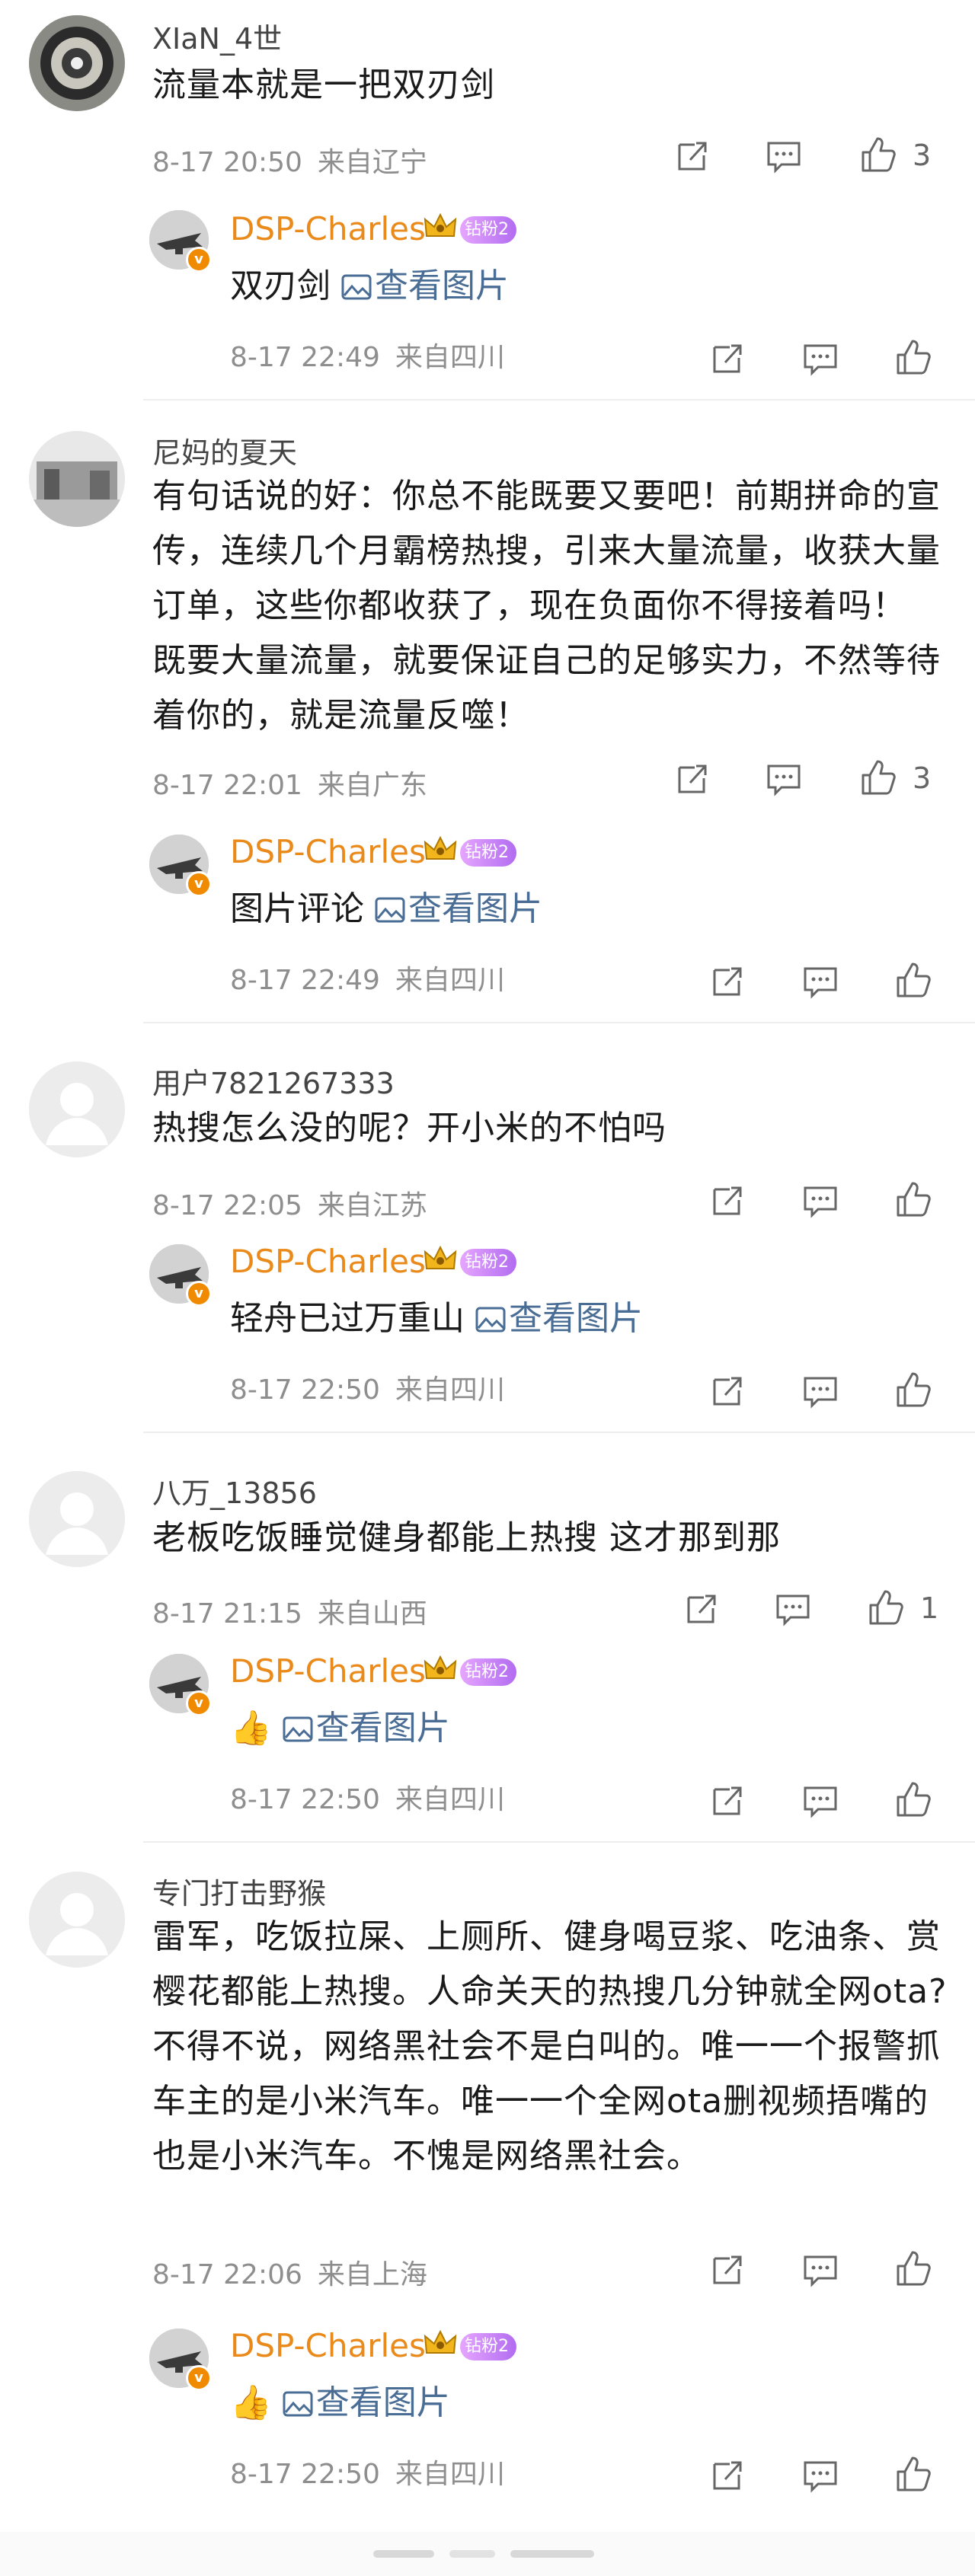  Describe the element at coordinates (372, 162) in the screenshot. I see `comment-location: 来自辽宁` at that location.